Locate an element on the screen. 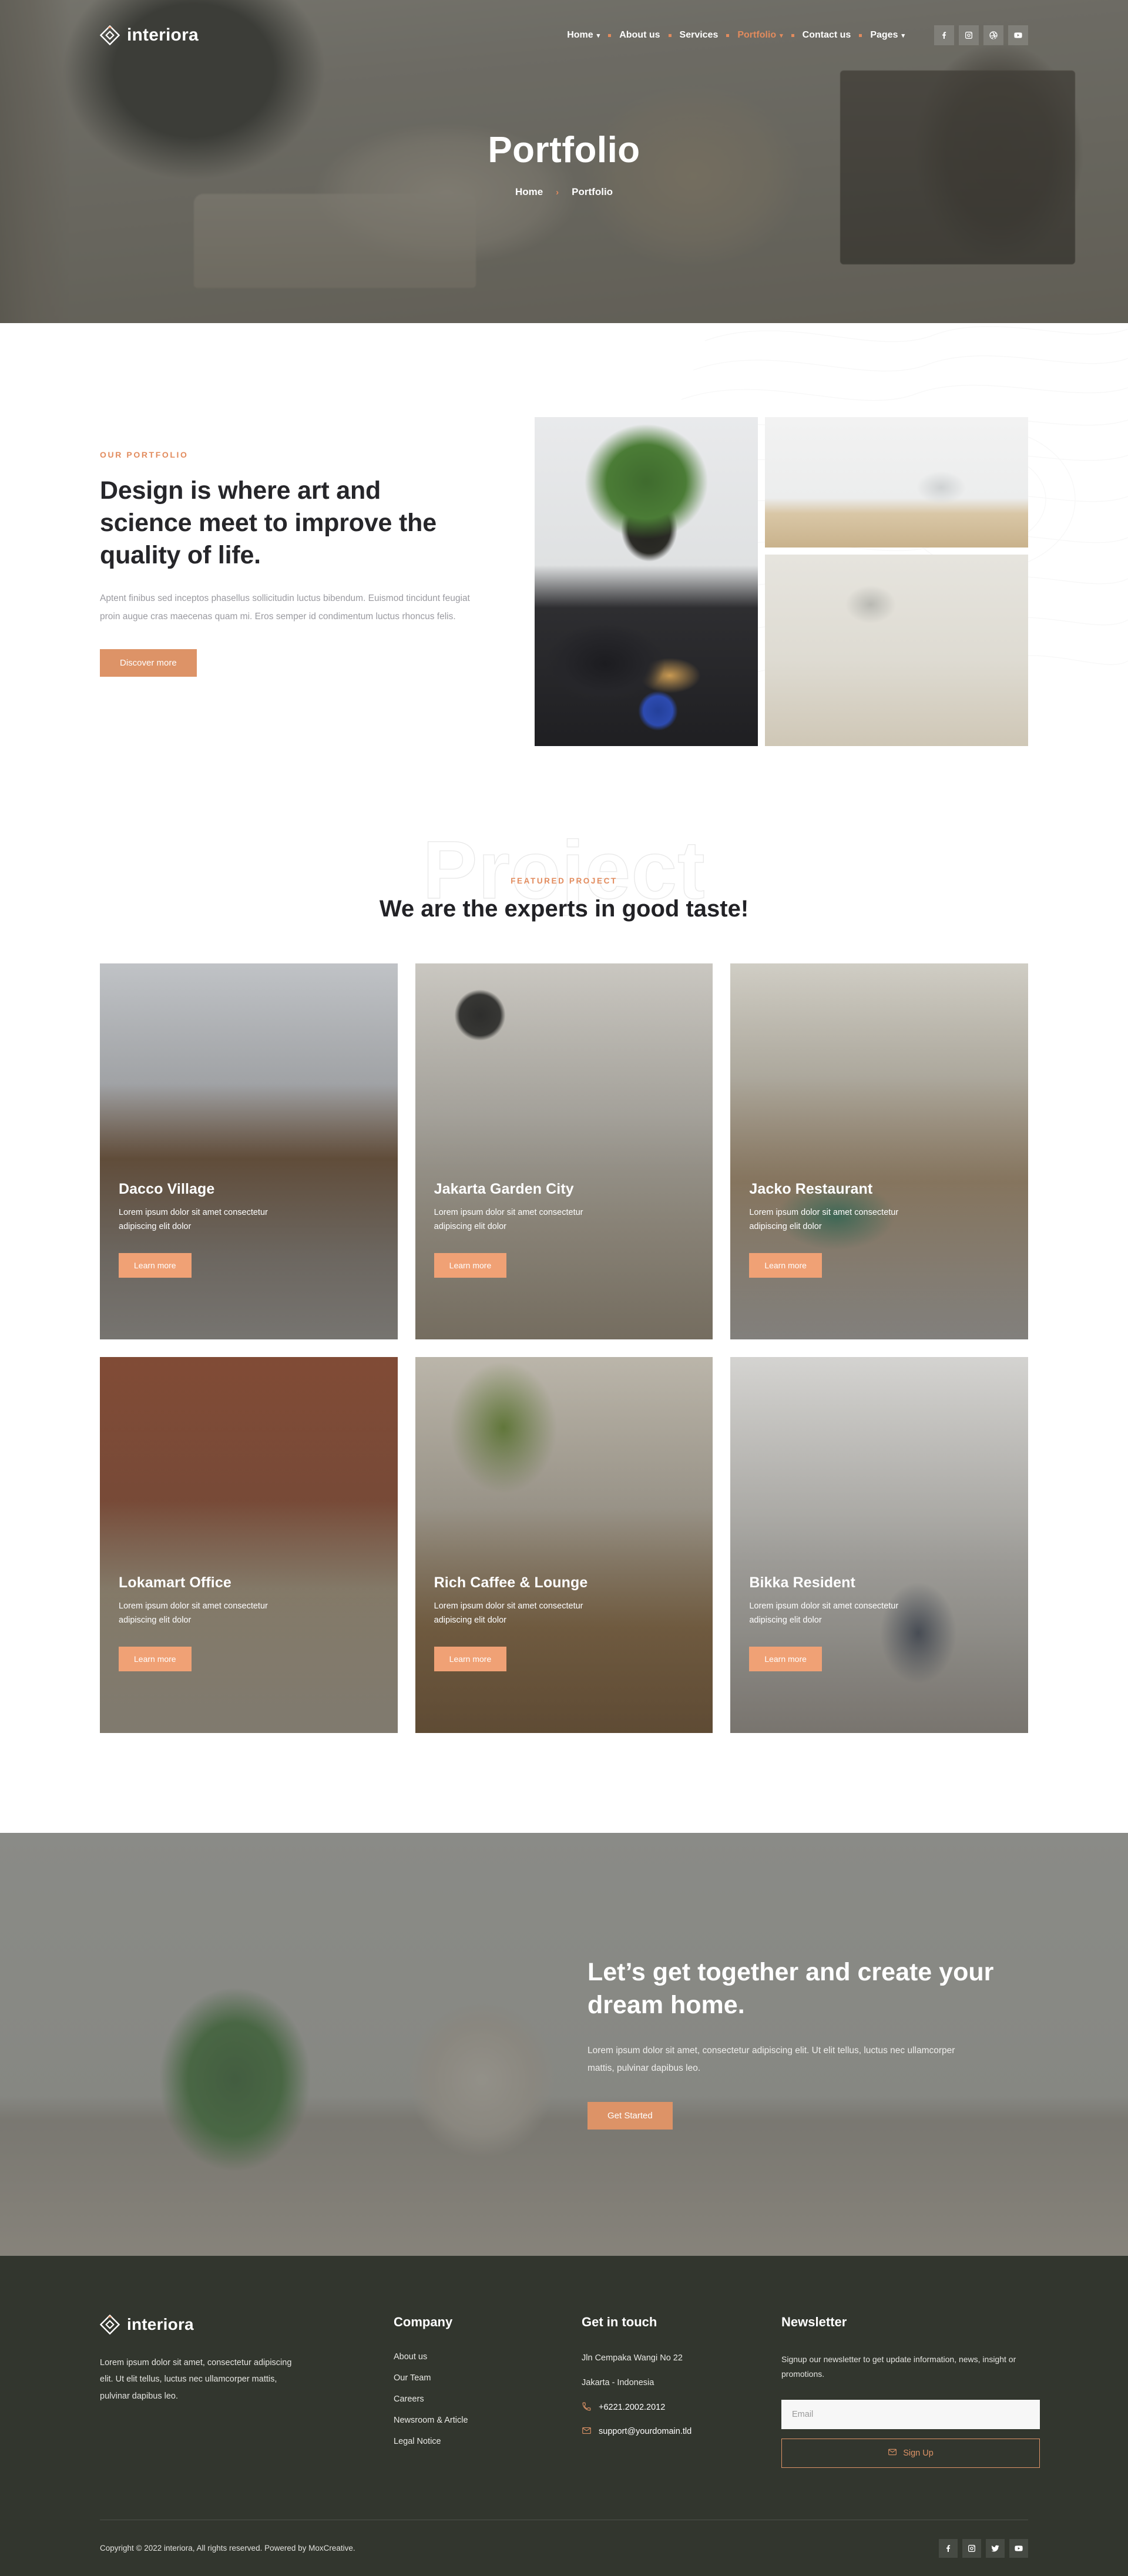  nav-item-contact-us: Contact us is located at coordinates (827, 35).